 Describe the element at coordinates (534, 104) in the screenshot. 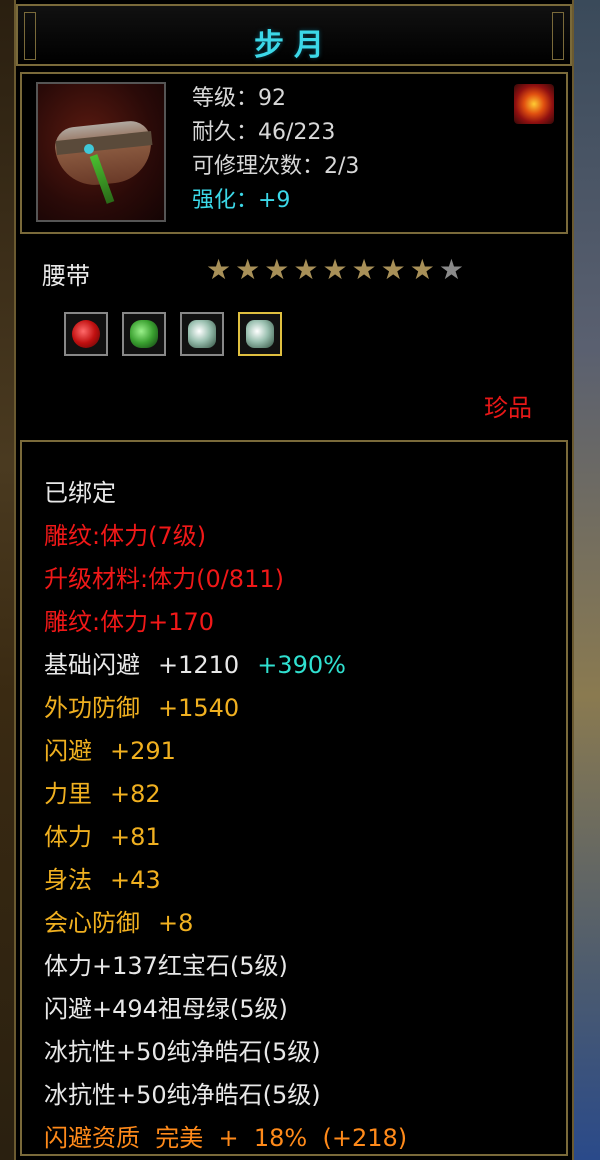

I see `fire-orb-icon` at that location.